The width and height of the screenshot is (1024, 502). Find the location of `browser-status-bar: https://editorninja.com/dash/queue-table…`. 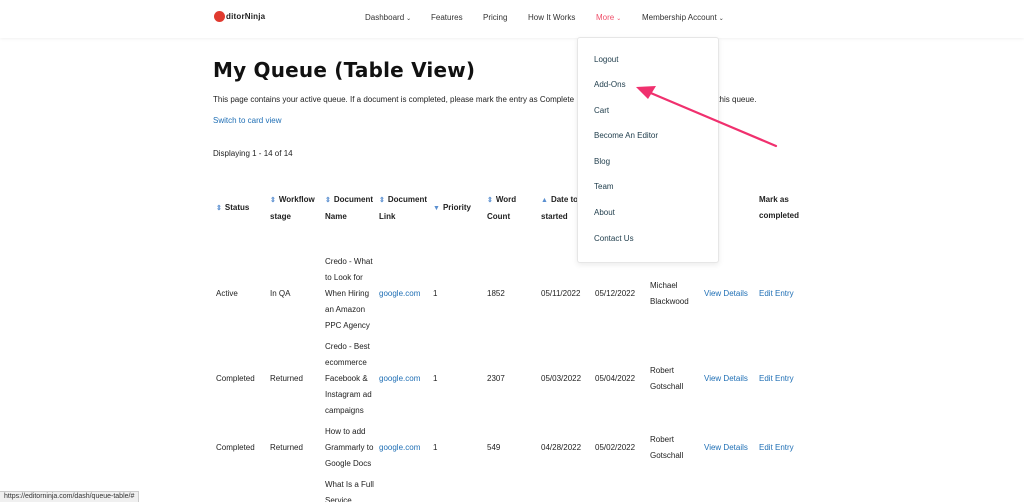

browser-status-bar: https://editorninja.com/dash/queue-table… is located at coordinates (70, 496).